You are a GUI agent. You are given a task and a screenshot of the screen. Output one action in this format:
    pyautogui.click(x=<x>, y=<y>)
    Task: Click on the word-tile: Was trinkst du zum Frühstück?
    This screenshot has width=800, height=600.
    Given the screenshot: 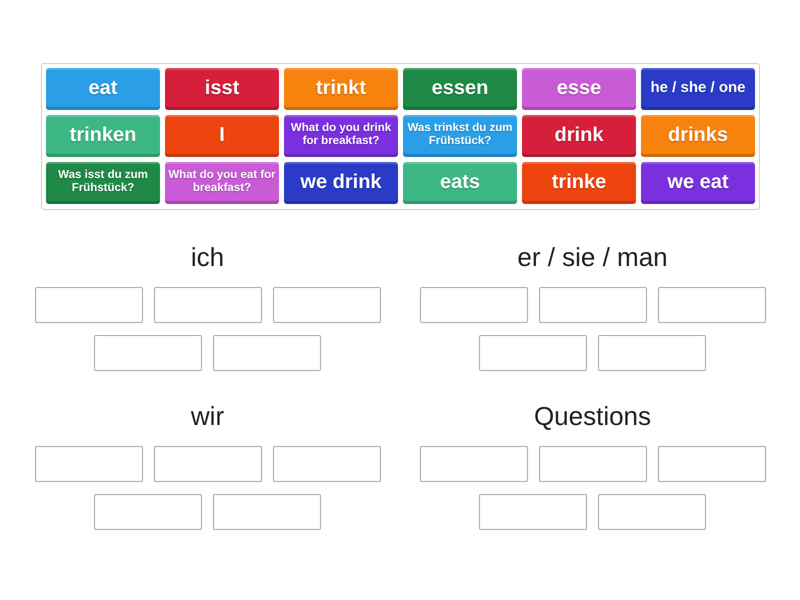 What is the action you would take?
    pyautogui.click(x=460, y=136)
    